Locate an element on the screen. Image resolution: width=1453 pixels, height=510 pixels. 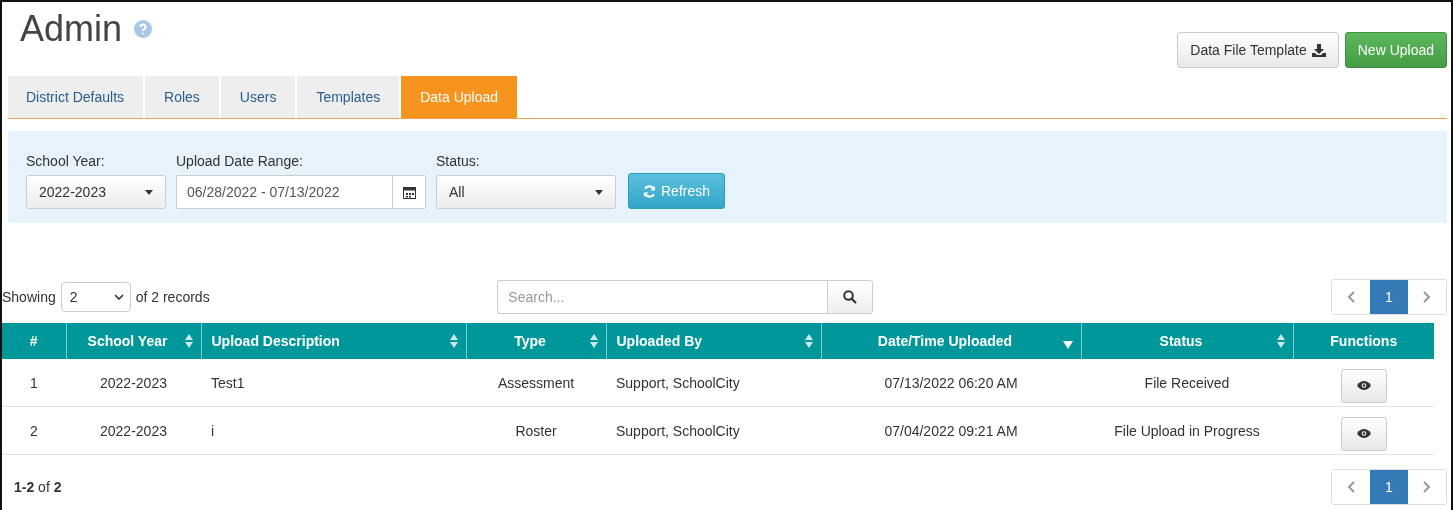
sort-descending-icon is located at coordinates (1067, 344).